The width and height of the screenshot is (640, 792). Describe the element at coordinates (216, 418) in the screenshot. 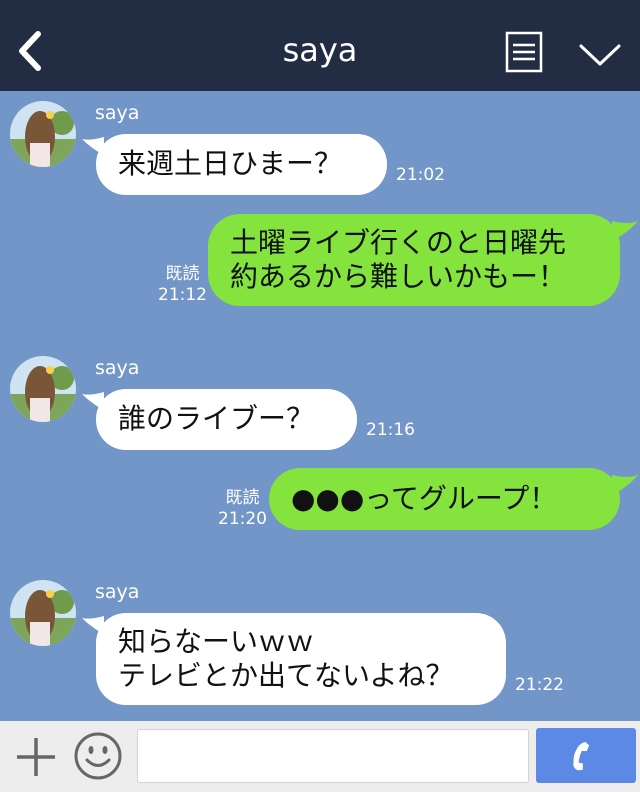

I see `message-text: 誰のライブー？` at that location.